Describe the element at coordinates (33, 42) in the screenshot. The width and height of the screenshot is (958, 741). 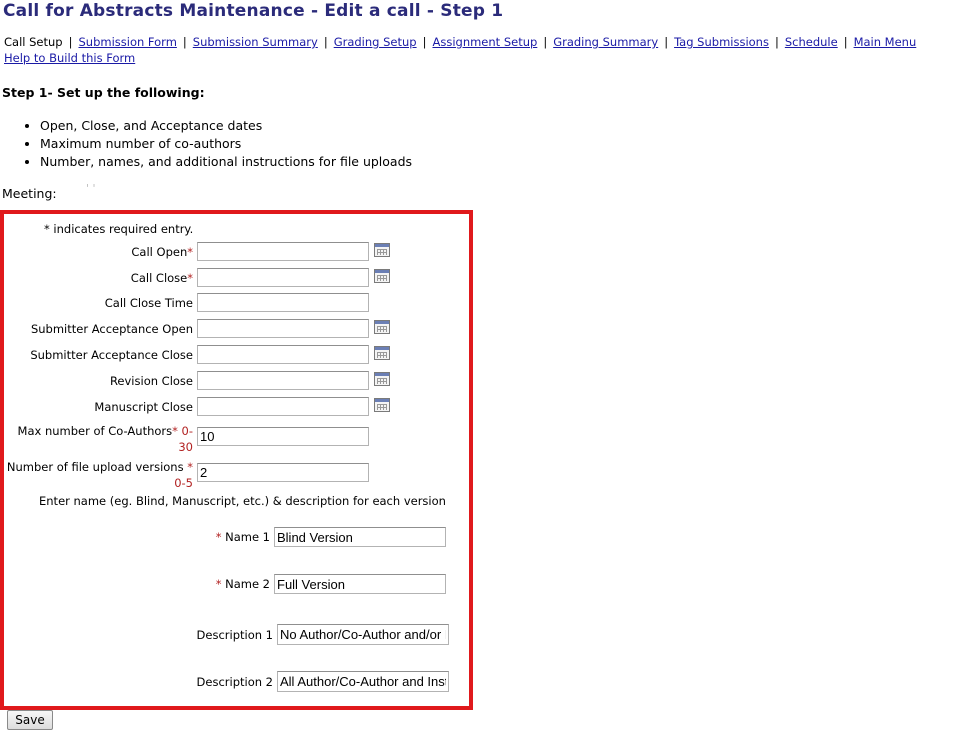
I see `nav-call-setup: Call Setup` at that location.